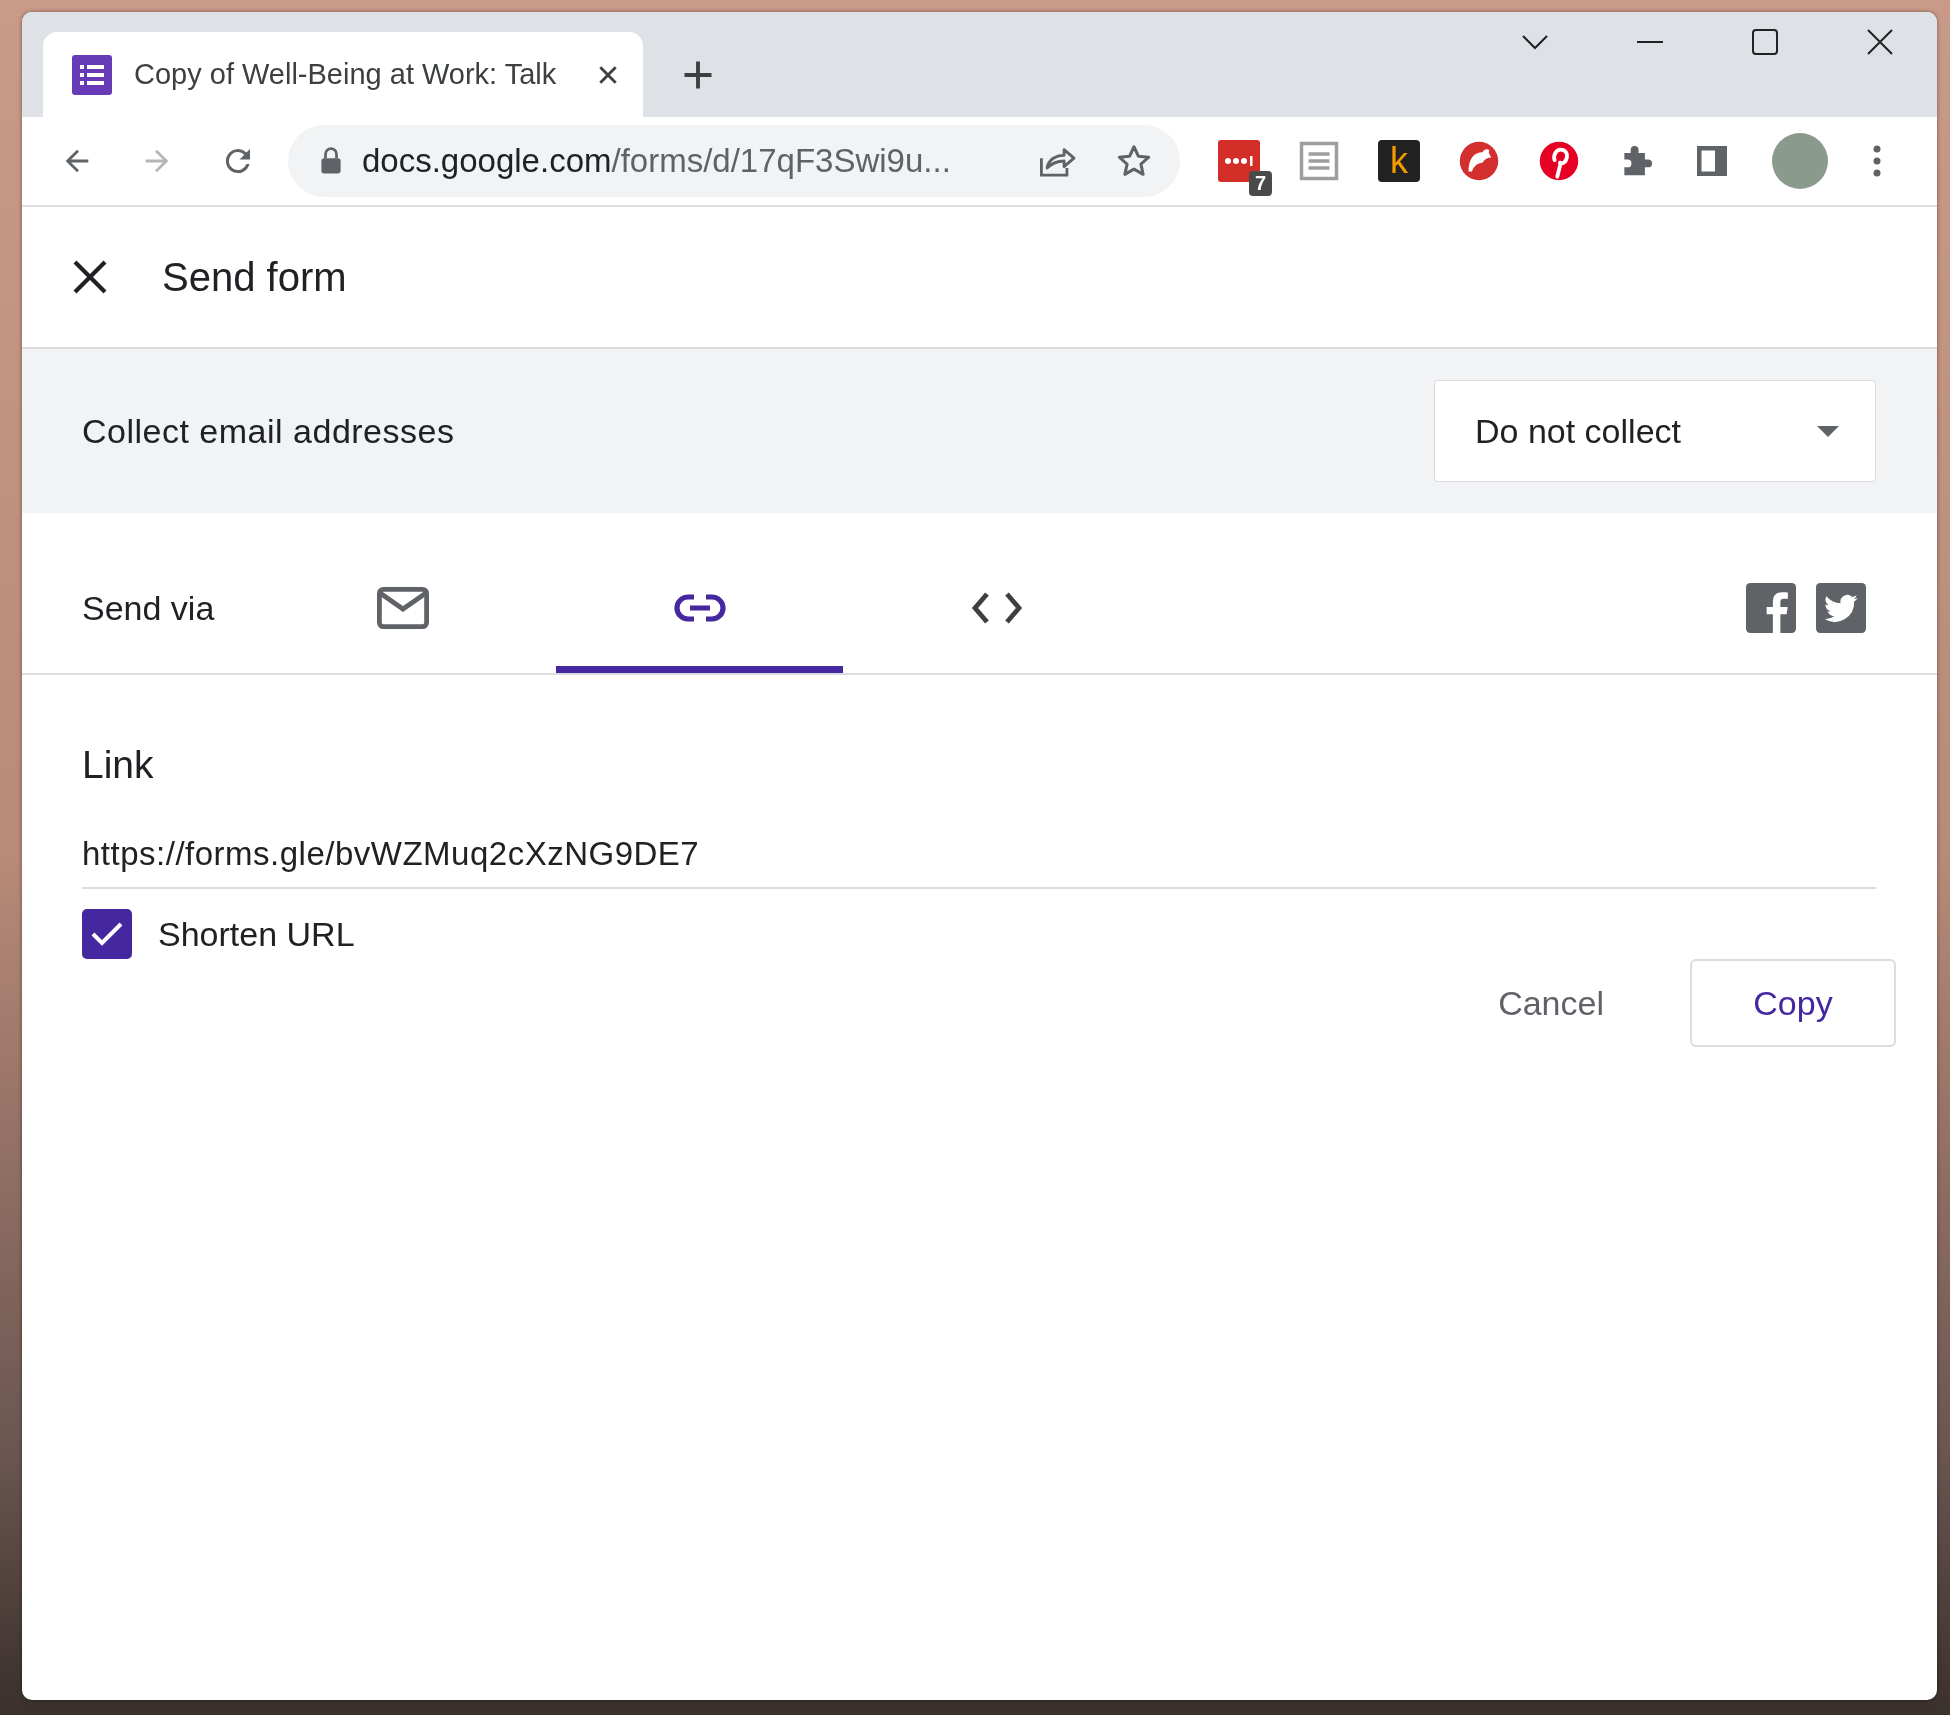 The image size is (1950, 1715). Describe the element at coordinates (149, 608) in the screenshot. I see `send-via-label: Send via` at that location.